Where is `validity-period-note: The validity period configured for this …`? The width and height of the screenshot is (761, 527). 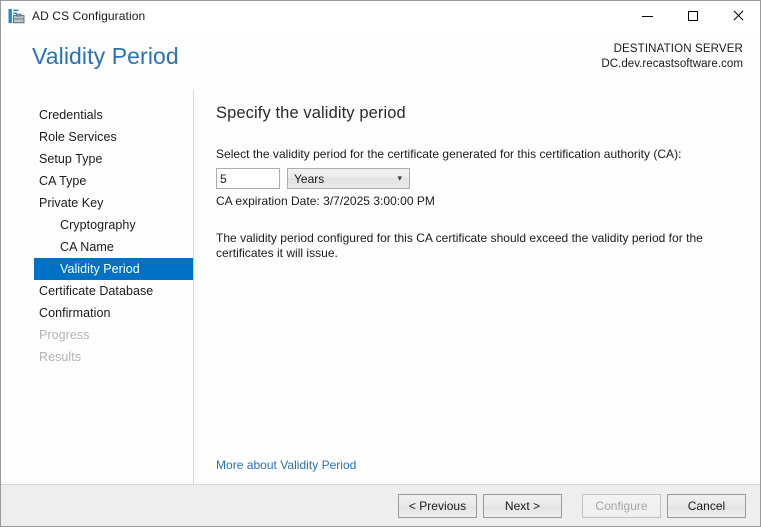 validity-period-note: The validity period configured for this … is located at coordinates (459, 245).